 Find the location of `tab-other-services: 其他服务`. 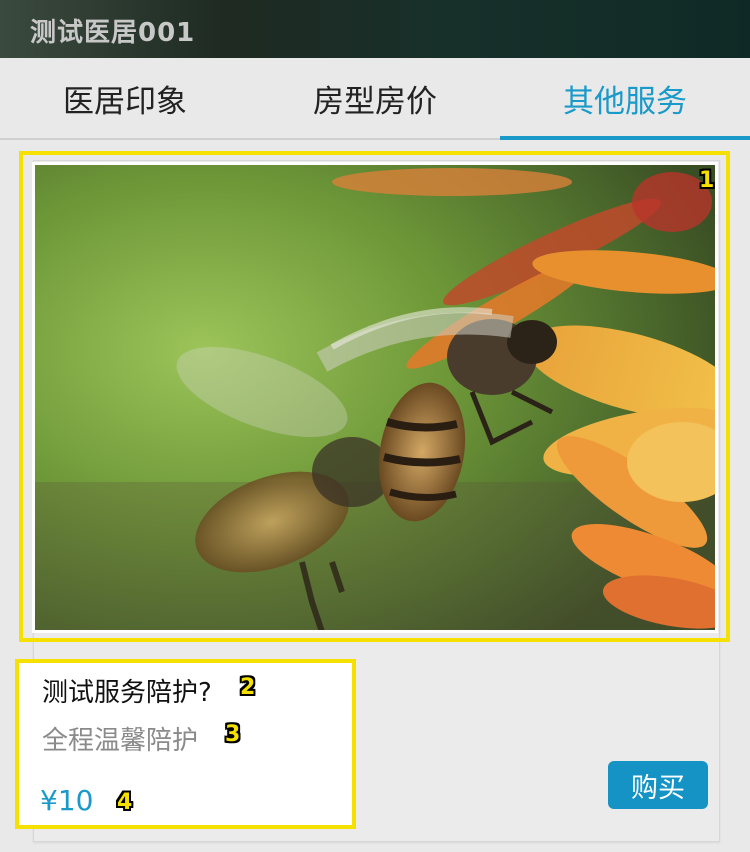

tab-other-services: 其他服务 is located at coordinates (625, 99).